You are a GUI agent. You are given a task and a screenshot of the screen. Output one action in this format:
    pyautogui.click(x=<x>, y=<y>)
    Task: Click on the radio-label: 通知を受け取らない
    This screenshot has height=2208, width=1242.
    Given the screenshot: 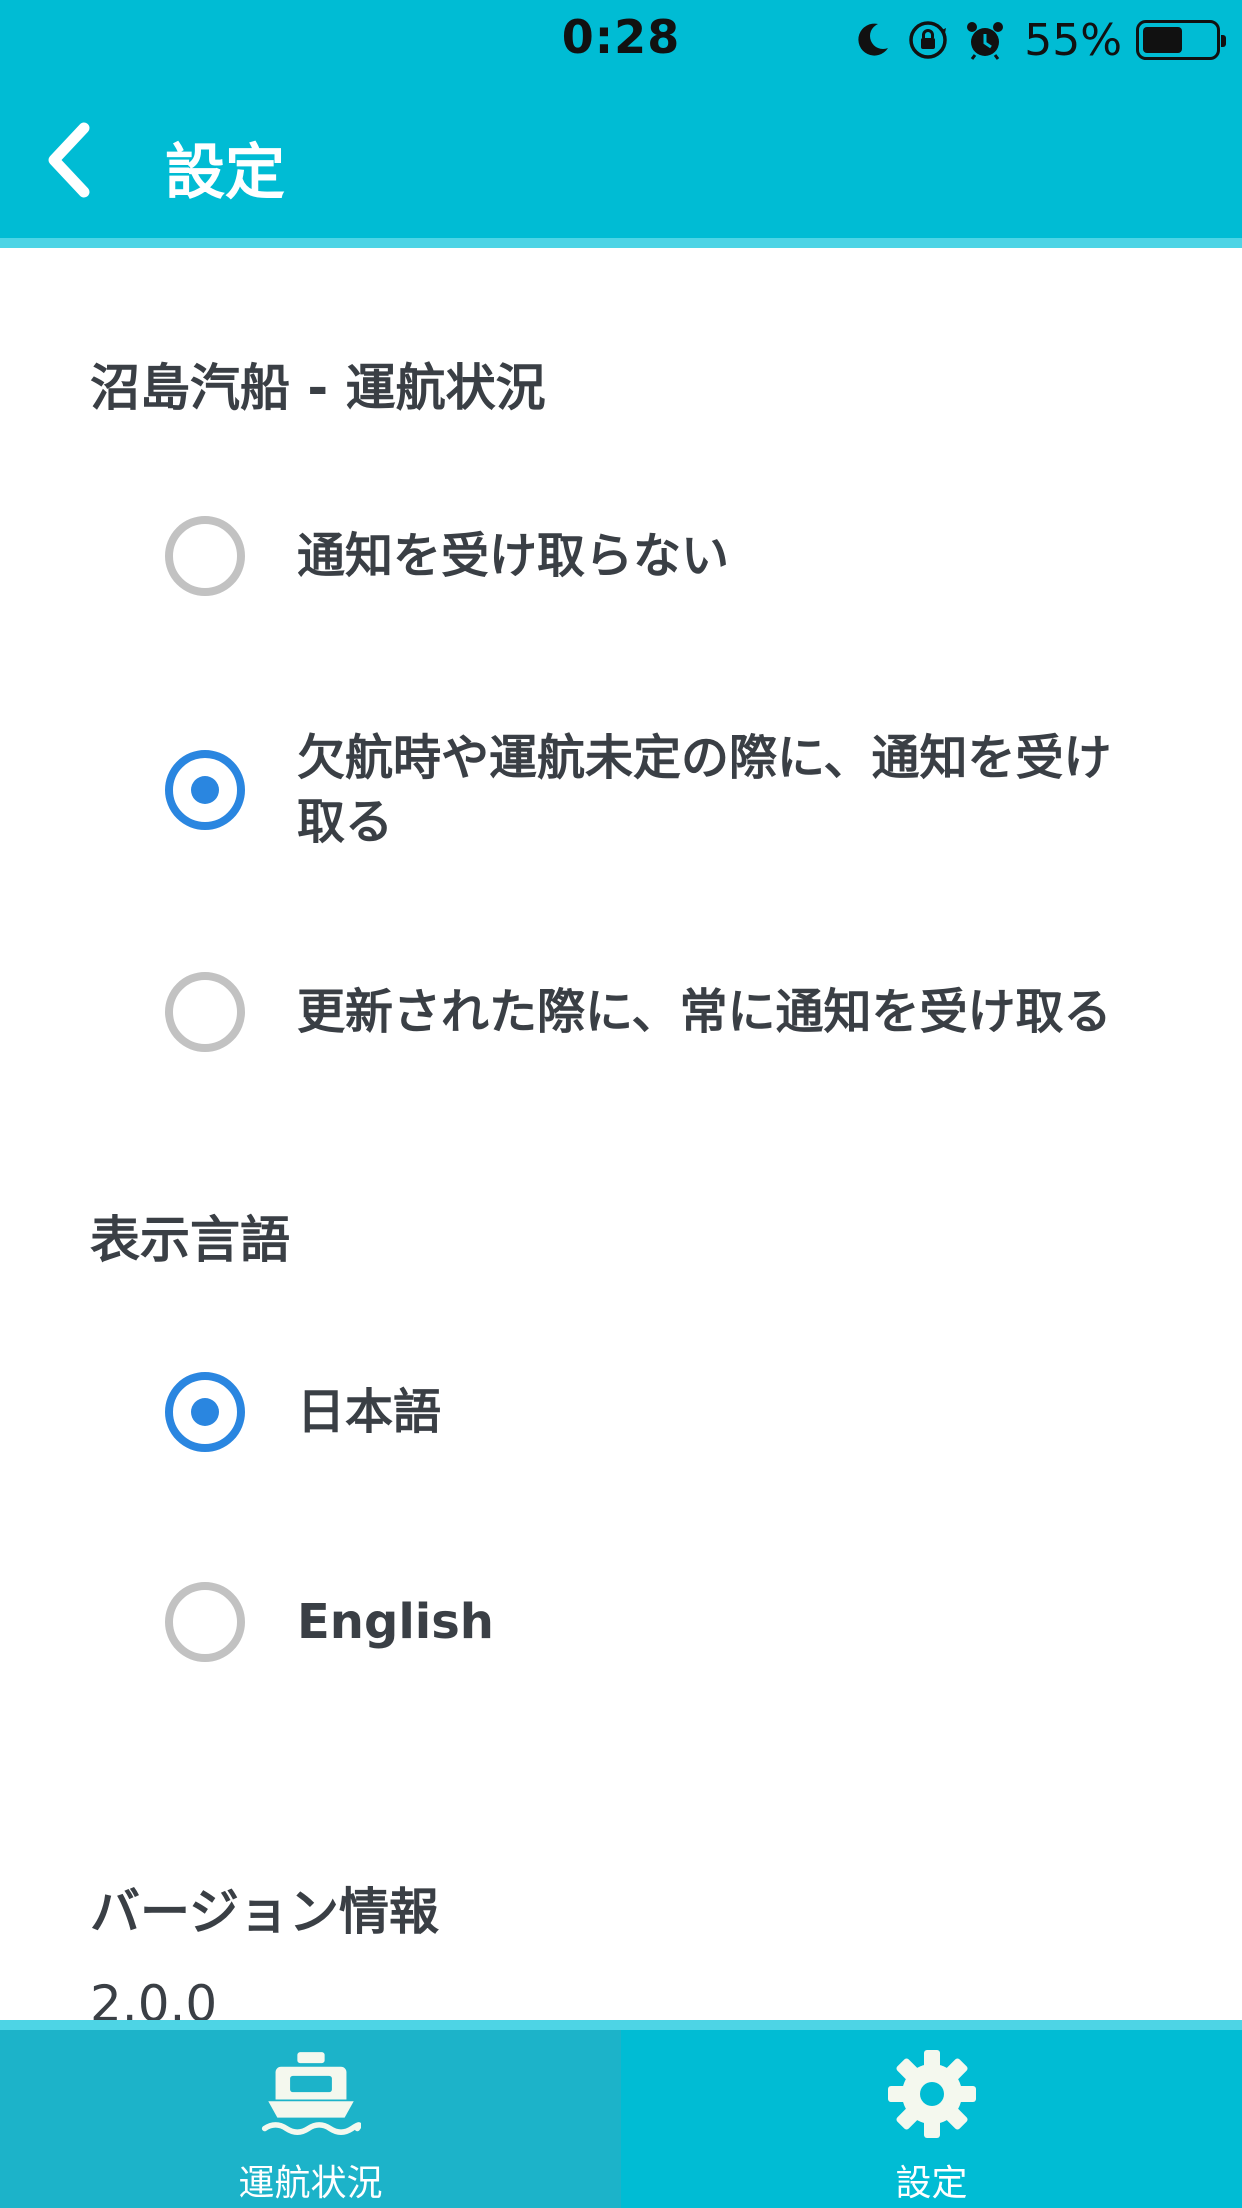 What is the action you would take?
    pyautogui.click(x=513, y=556)
    